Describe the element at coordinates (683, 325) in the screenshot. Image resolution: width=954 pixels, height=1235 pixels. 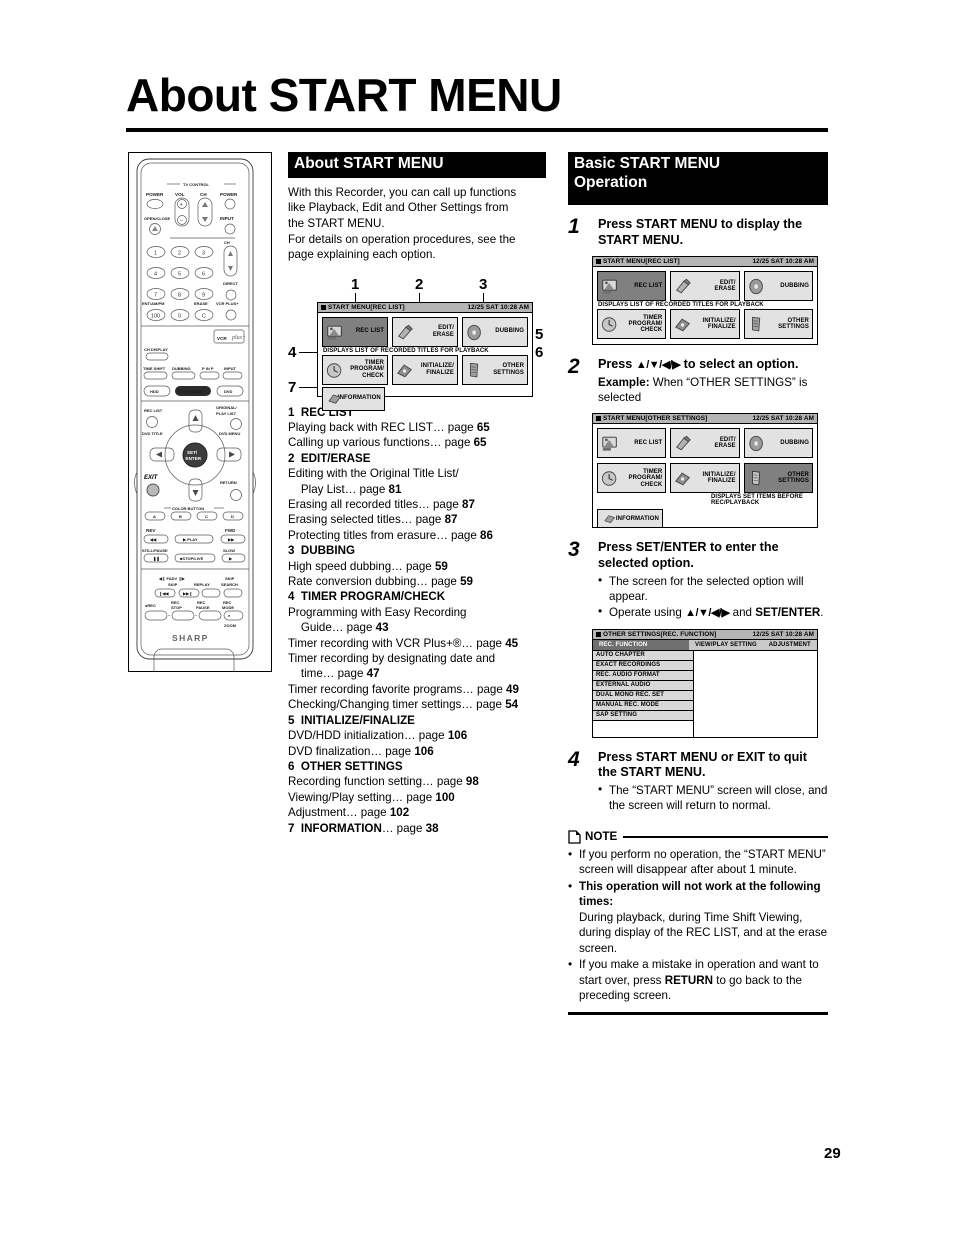
I see `disc-icon` at that location.